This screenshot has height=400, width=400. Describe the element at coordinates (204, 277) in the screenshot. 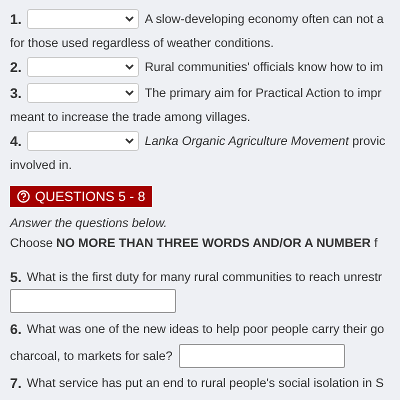

I see `question-text: What is the first duty for many rural communities to reach unrestr` at that location.